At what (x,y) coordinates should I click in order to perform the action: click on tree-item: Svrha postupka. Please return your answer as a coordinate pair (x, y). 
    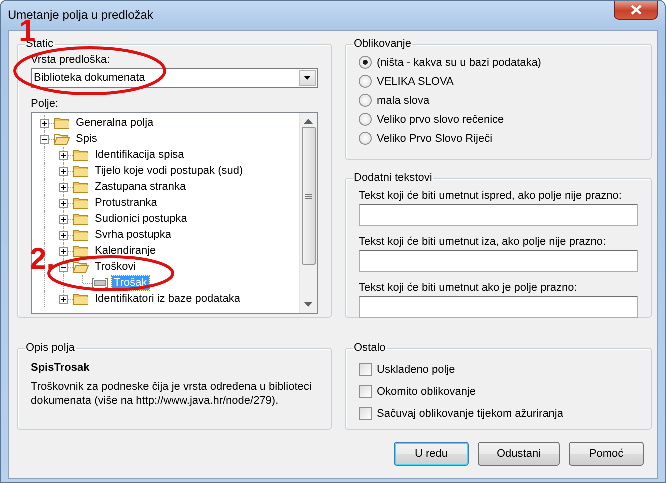
    Looking at the image, I should click on (133, 235).